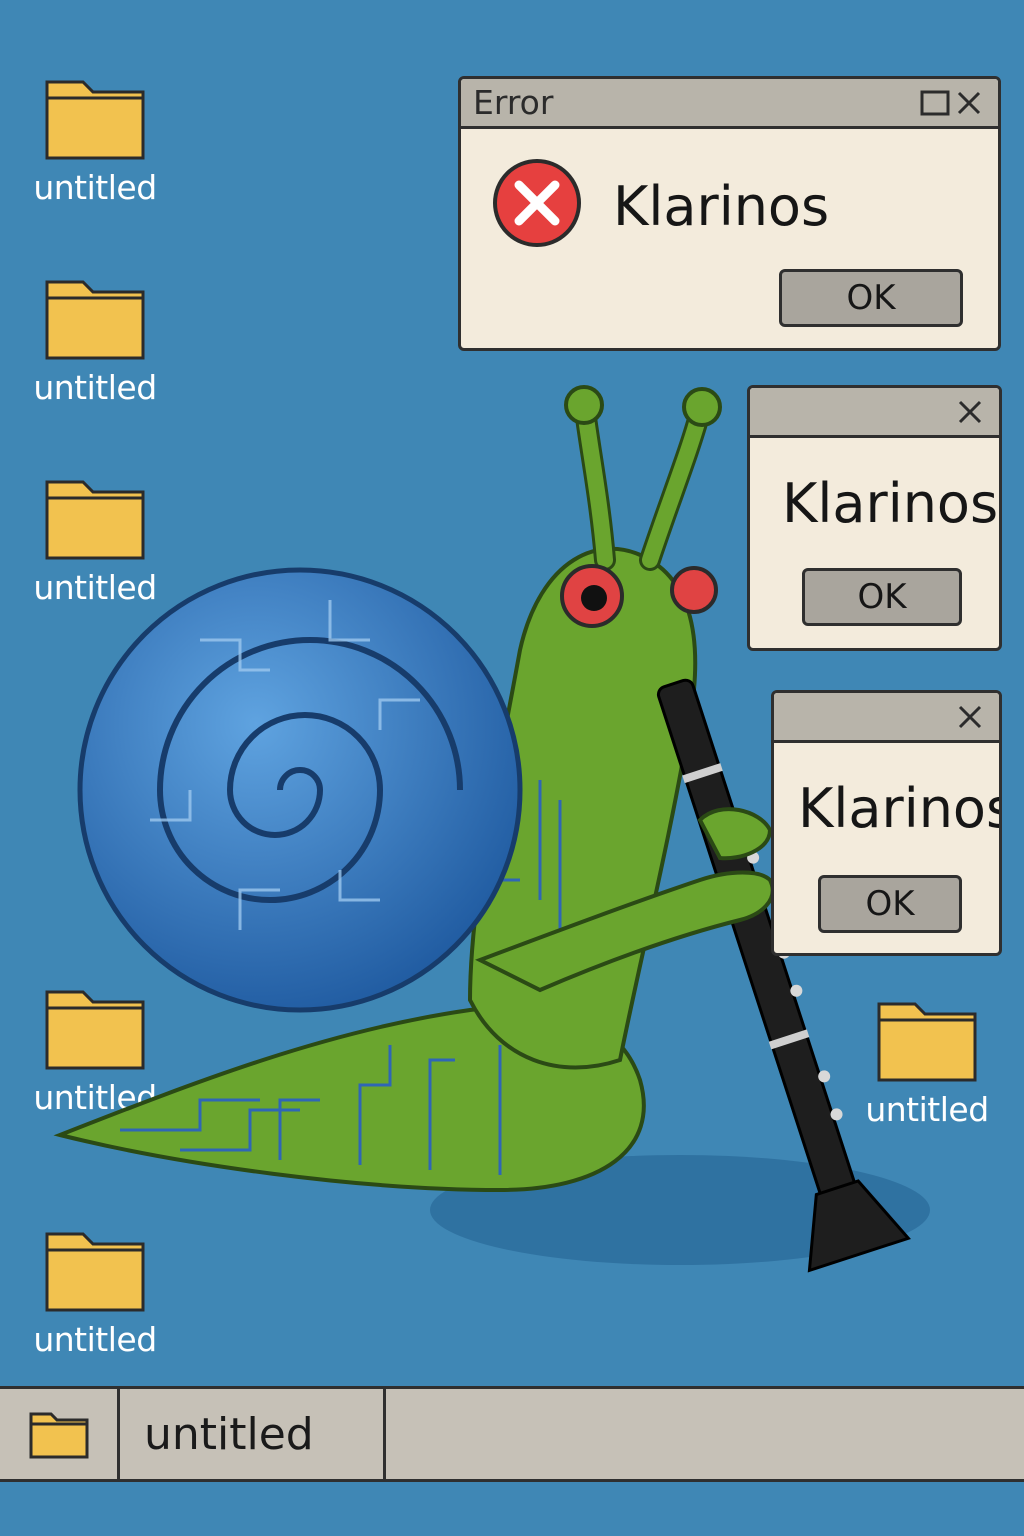  What do you see at coordinates (582, 808) in the screenshot?
I see `snail-body` at bounding box center [582, 808].